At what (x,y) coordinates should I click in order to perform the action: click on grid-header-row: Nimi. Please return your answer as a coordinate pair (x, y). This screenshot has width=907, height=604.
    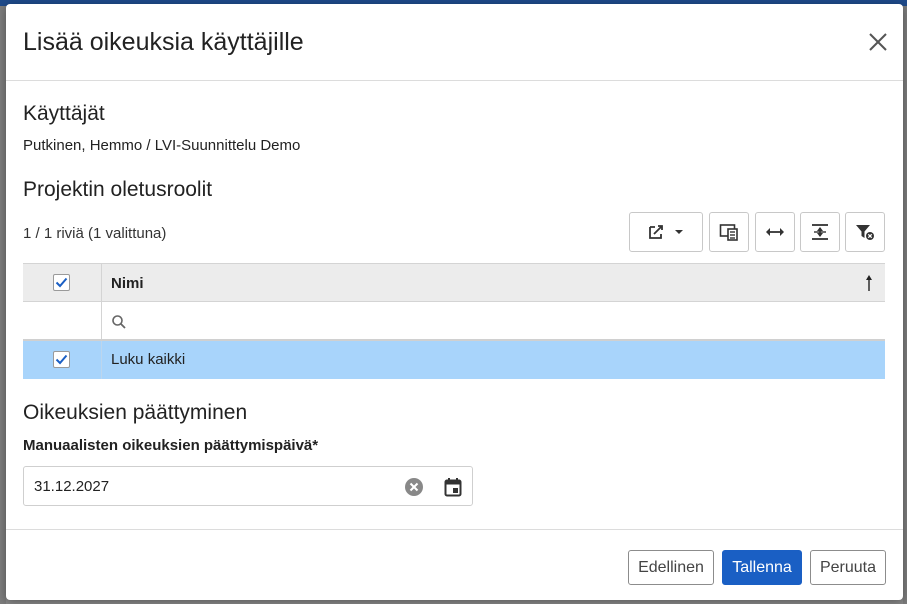
    Looking at the image, I should click on (454, 282).